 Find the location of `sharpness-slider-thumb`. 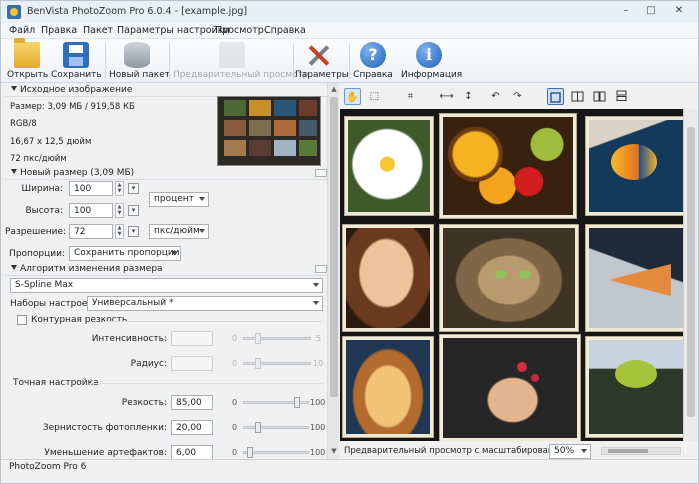

sharpness-slider-thumb is located at coordinates (297, 402).